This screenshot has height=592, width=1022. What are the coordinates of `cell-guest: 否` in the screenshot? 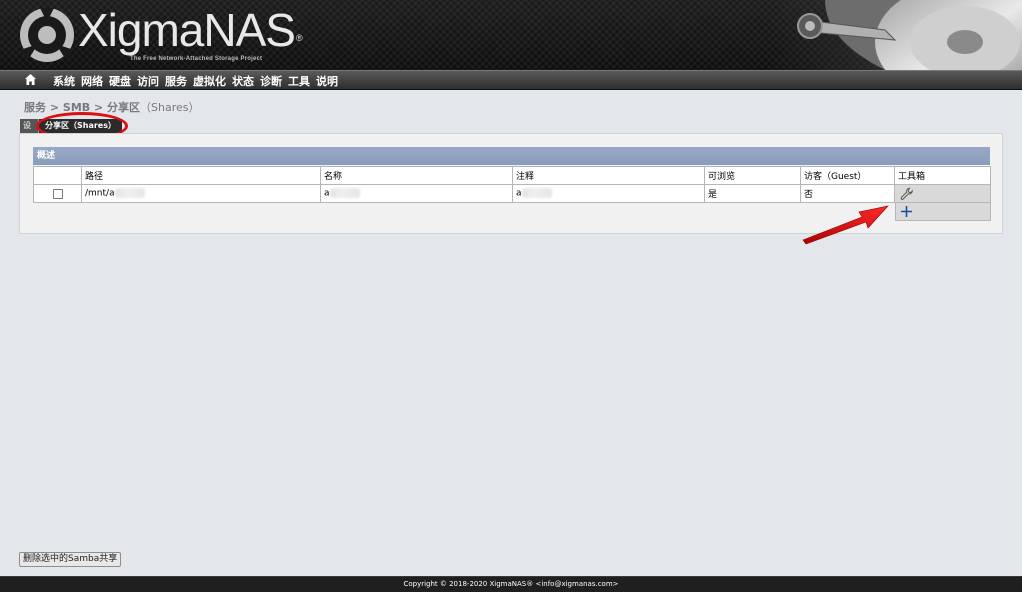 It's located at (847, 193).